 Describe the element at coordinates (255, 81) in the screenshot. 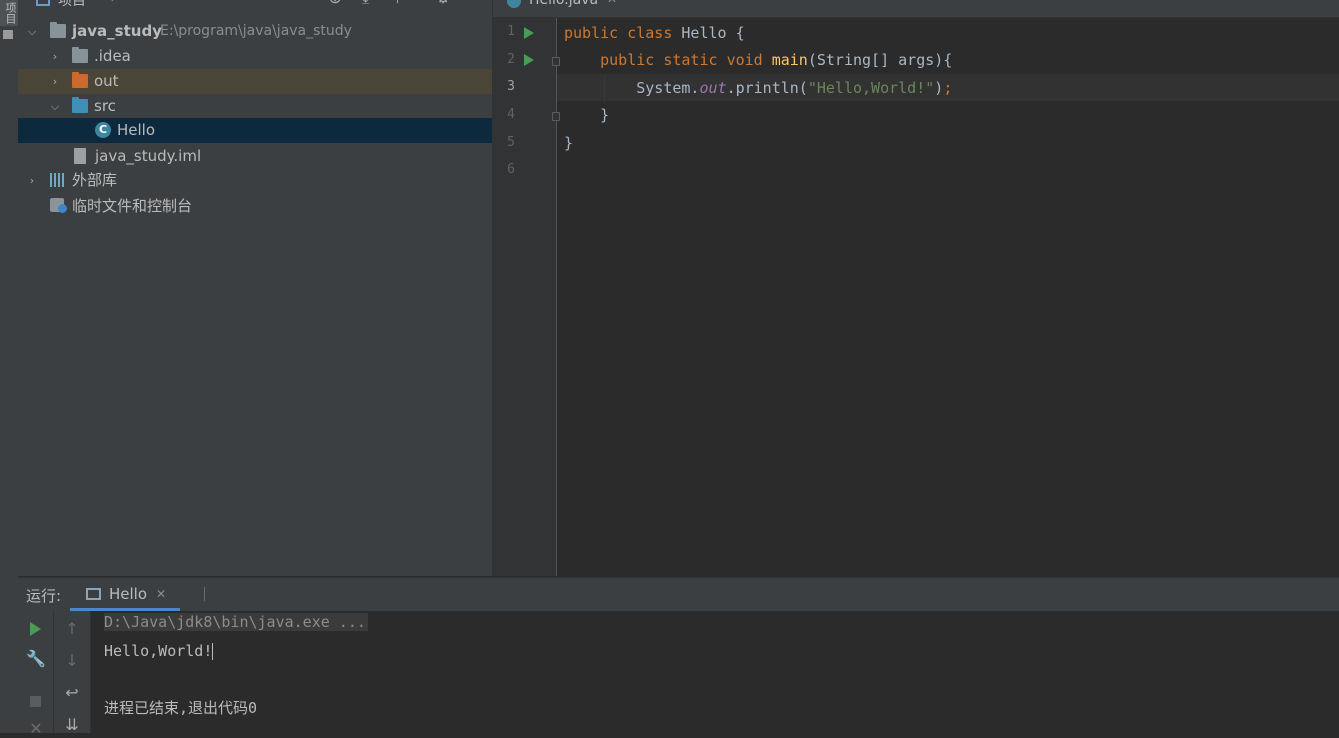

I see `tree-item-out: › out` at that location.